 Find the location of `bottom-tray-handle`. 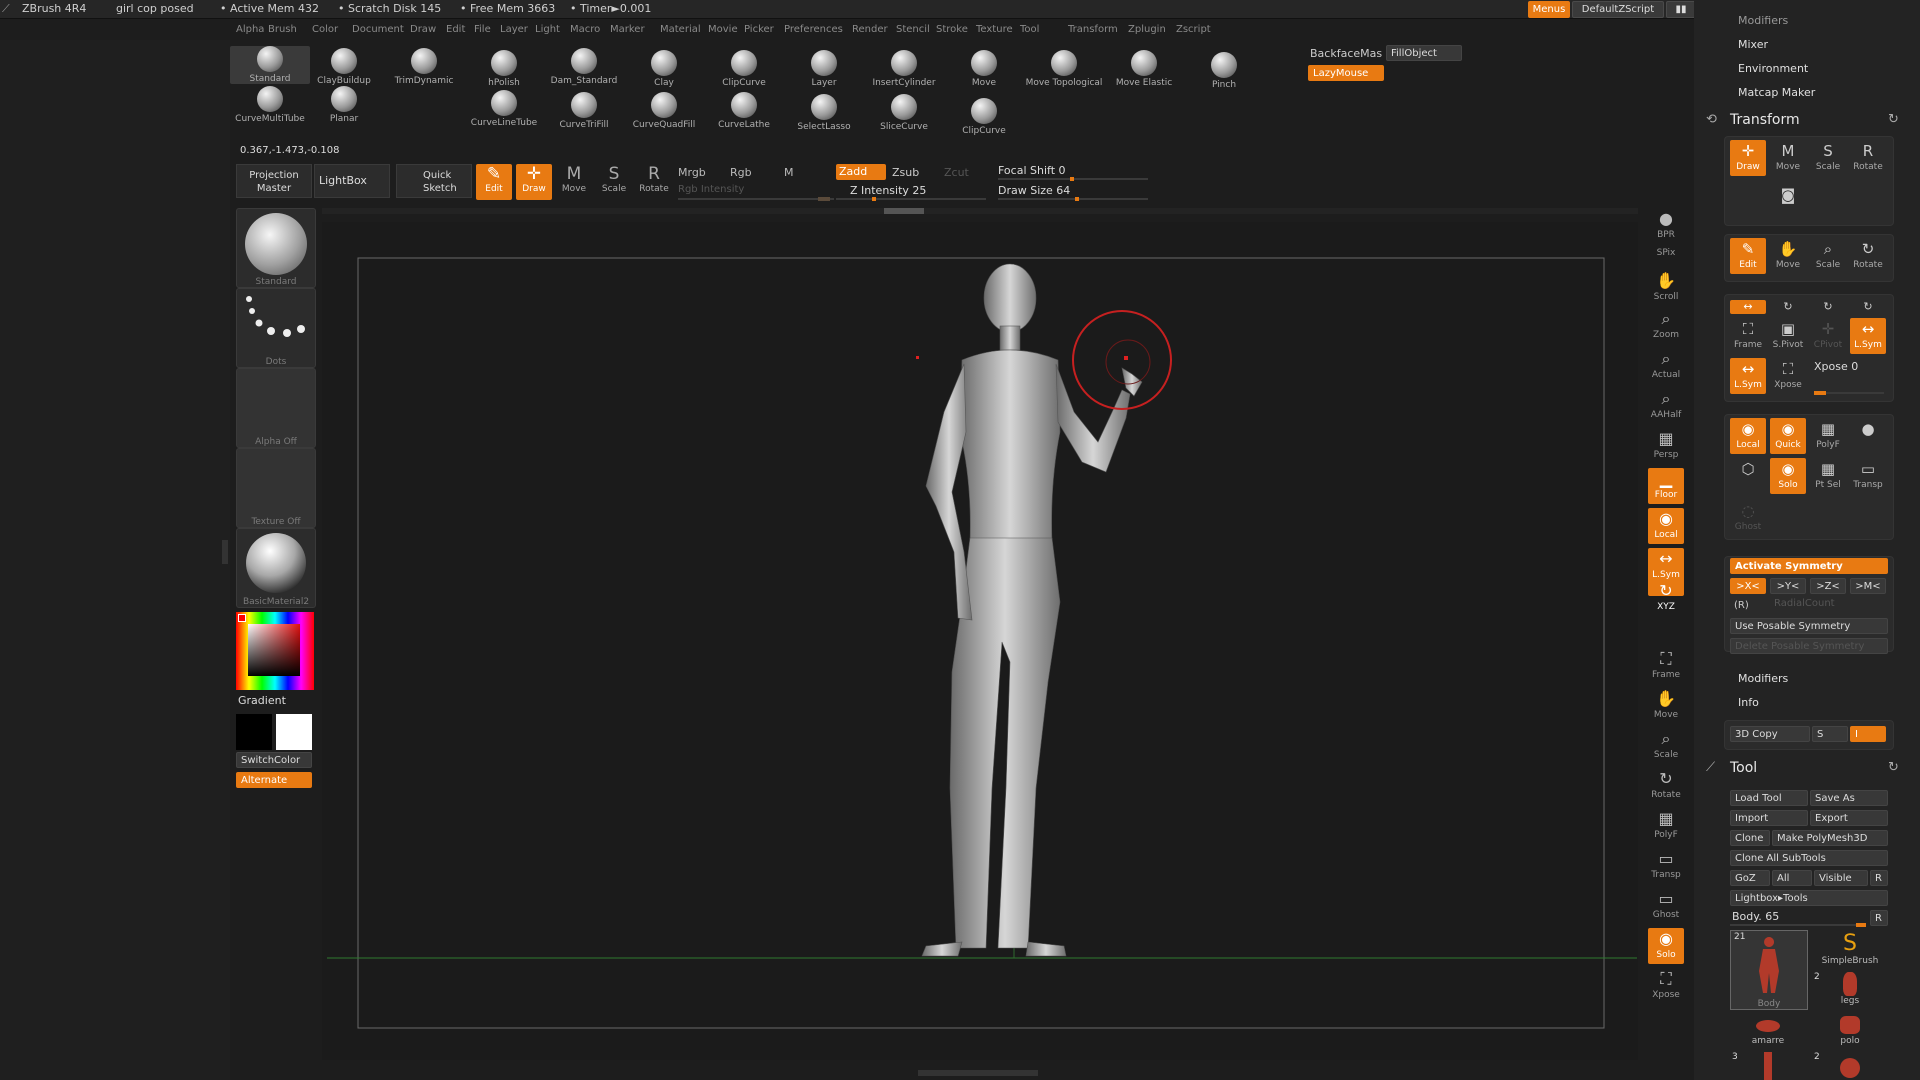

bottom-tray-handle is located at coordinates (978, 1073).